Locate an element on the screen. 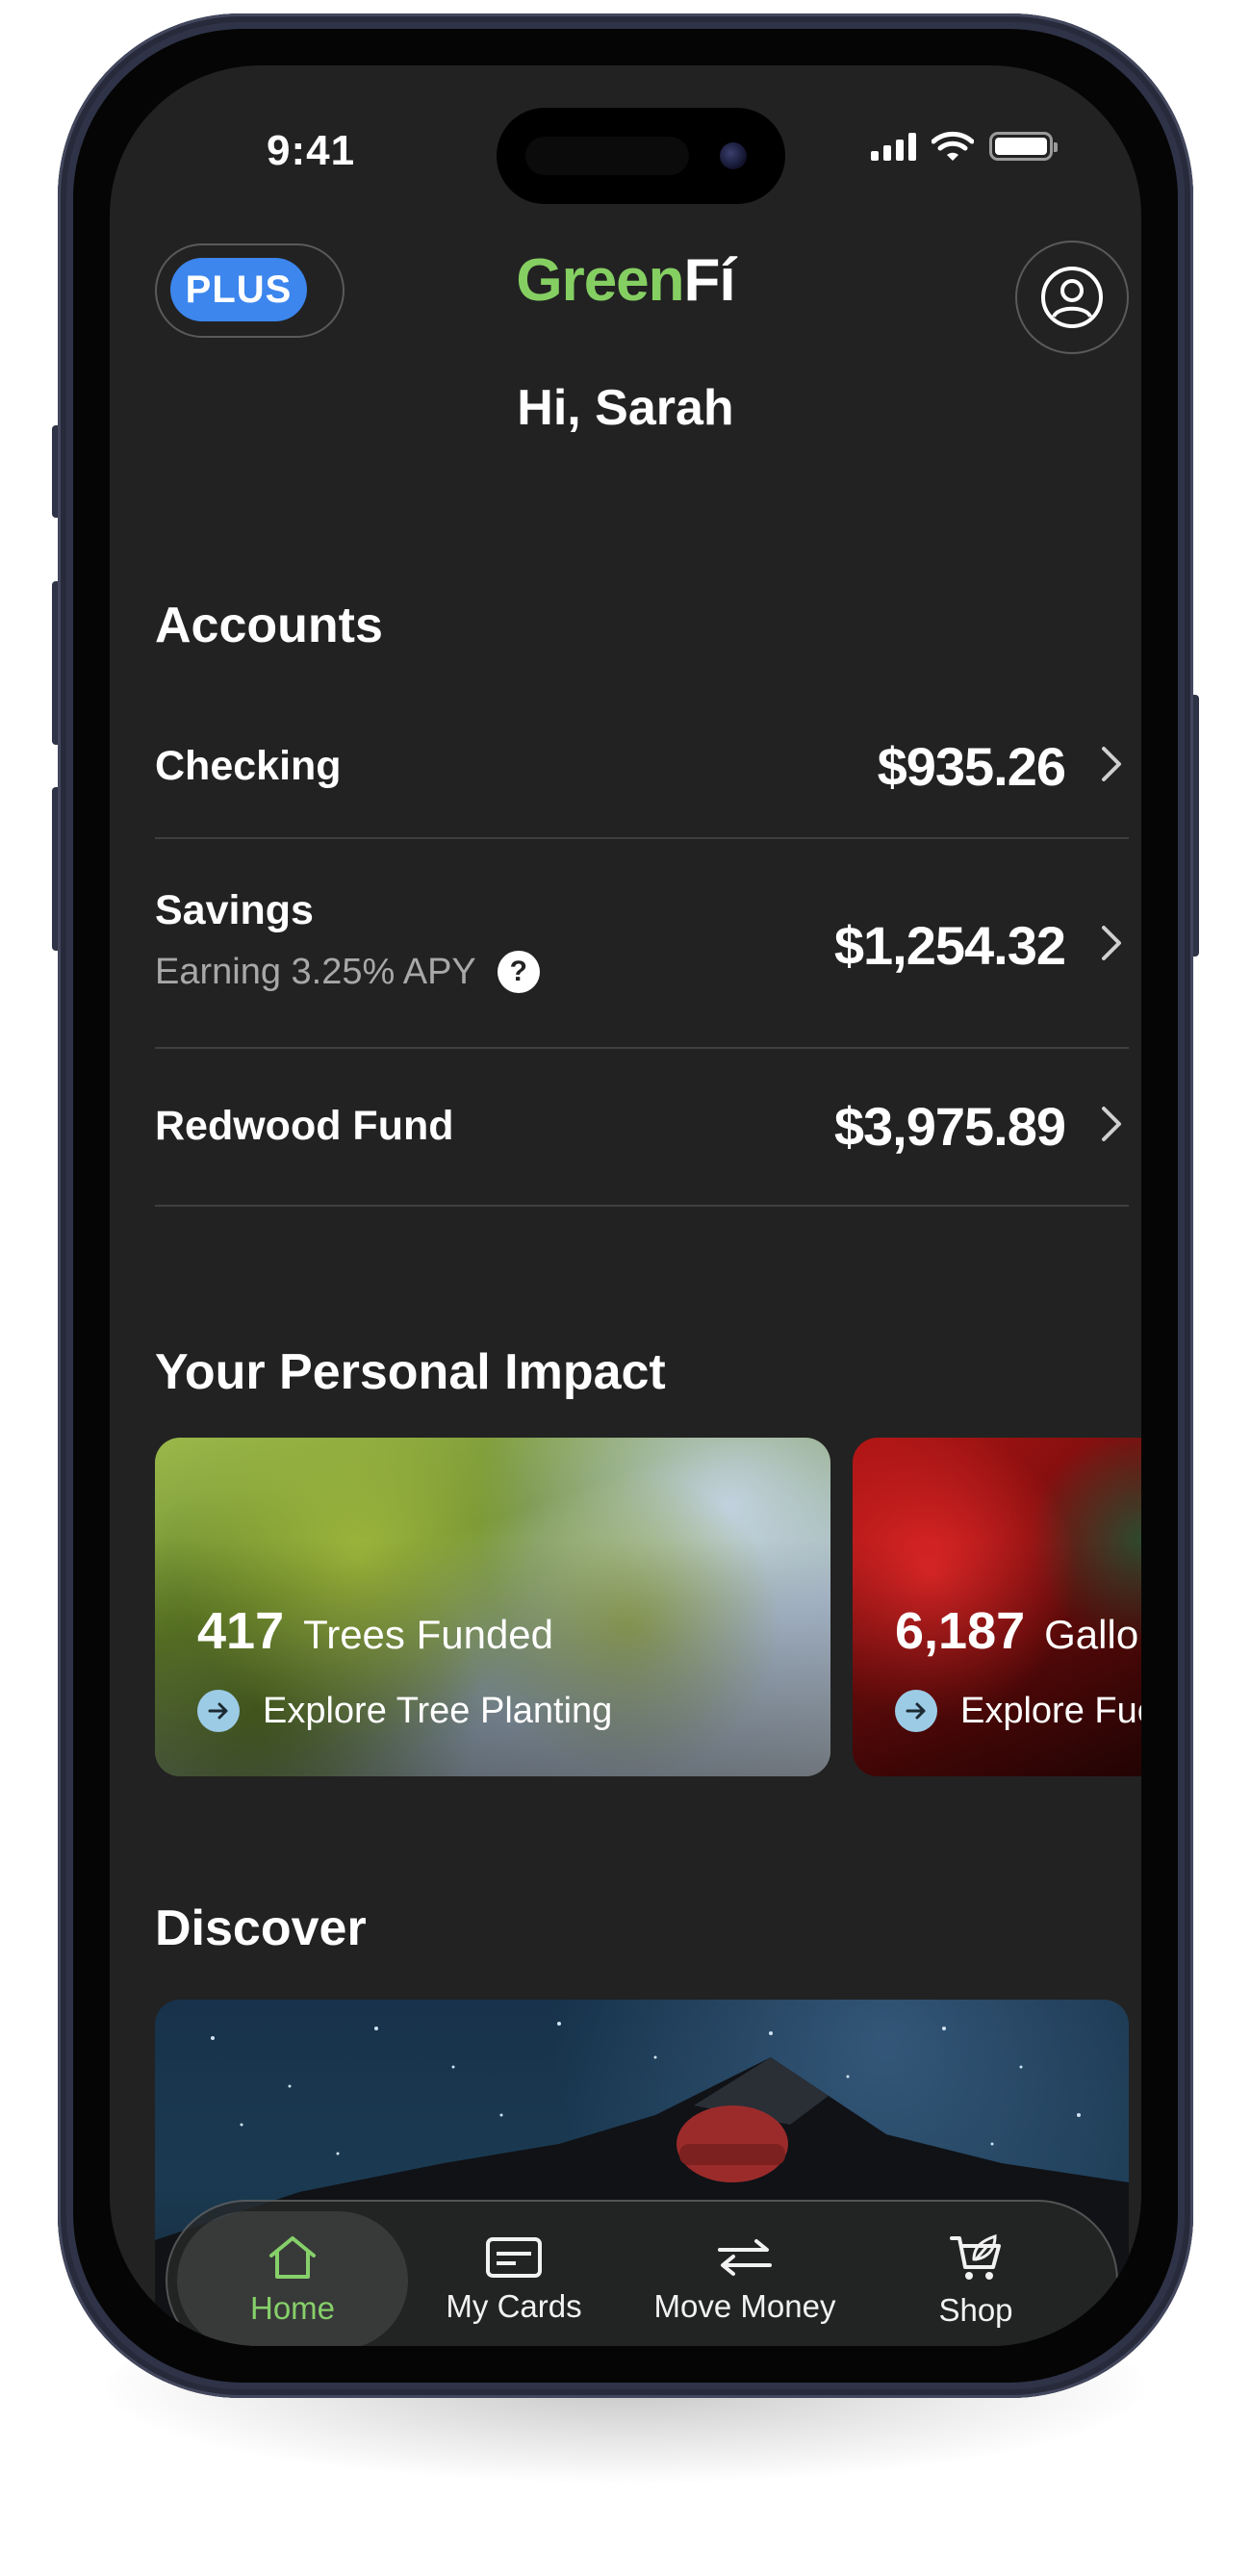 The height and width of the screenshot is (2576, 1251). account-name: Redwood Fund is located at coordinates (304, 1126).